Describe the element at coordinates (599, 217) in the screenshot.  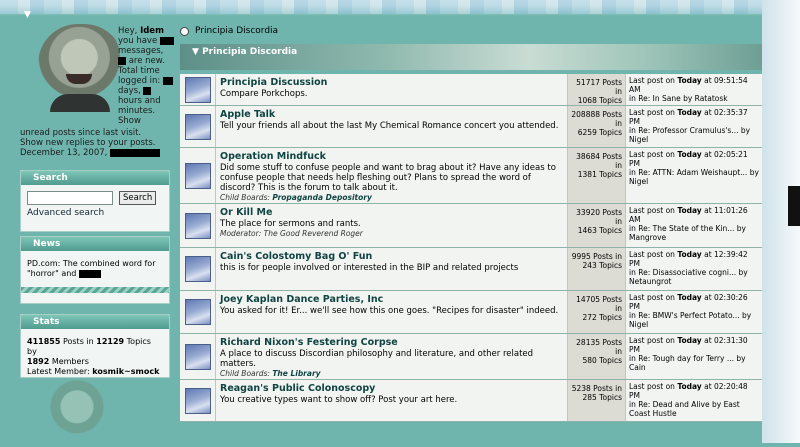
I see `posts-count: 33920 Posts in` at that location.